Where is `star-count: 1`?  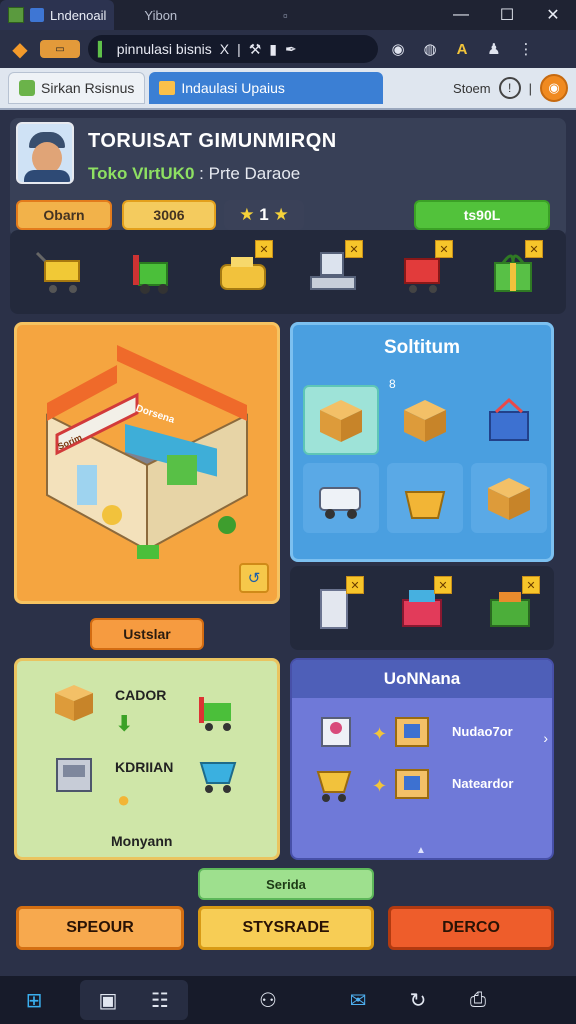 star-count: 1 is located at coordinates (264, 214).